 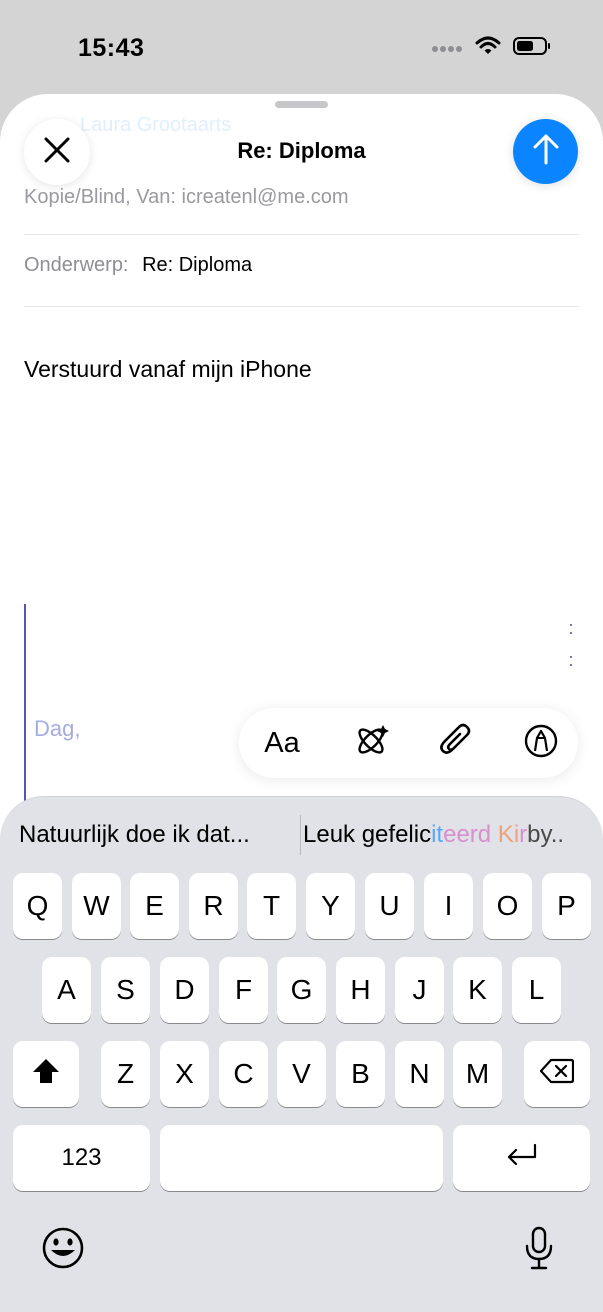 What do you see at coordinates (389, 906) in the screenshot?
I see `key-u: U` at bounding box center [389, 906].